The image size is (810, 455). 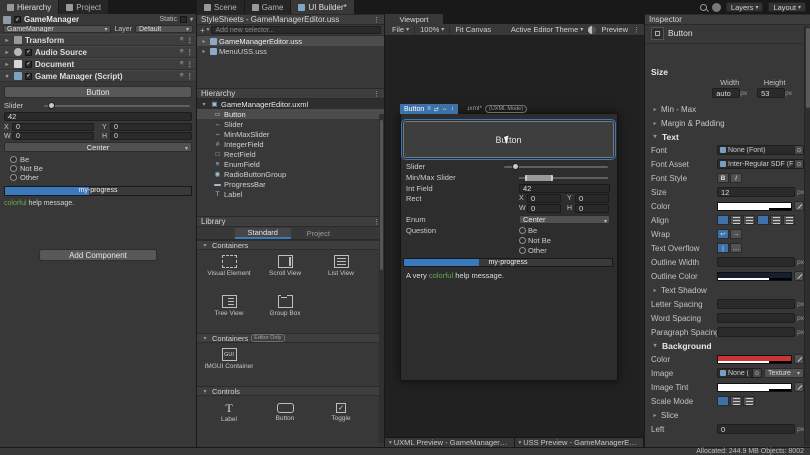 I want to click on selected-element-header: Button ≡ ⇄ ↔ ↕, so click(x=429, y=109).